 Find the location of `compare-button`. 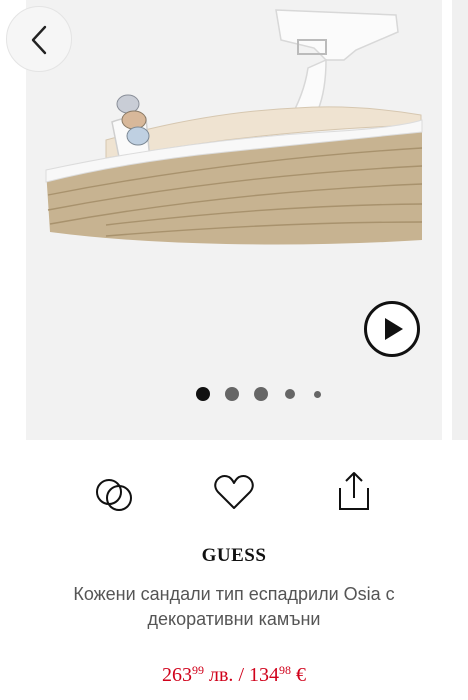

compare-button is located at coordinates (114, 492).